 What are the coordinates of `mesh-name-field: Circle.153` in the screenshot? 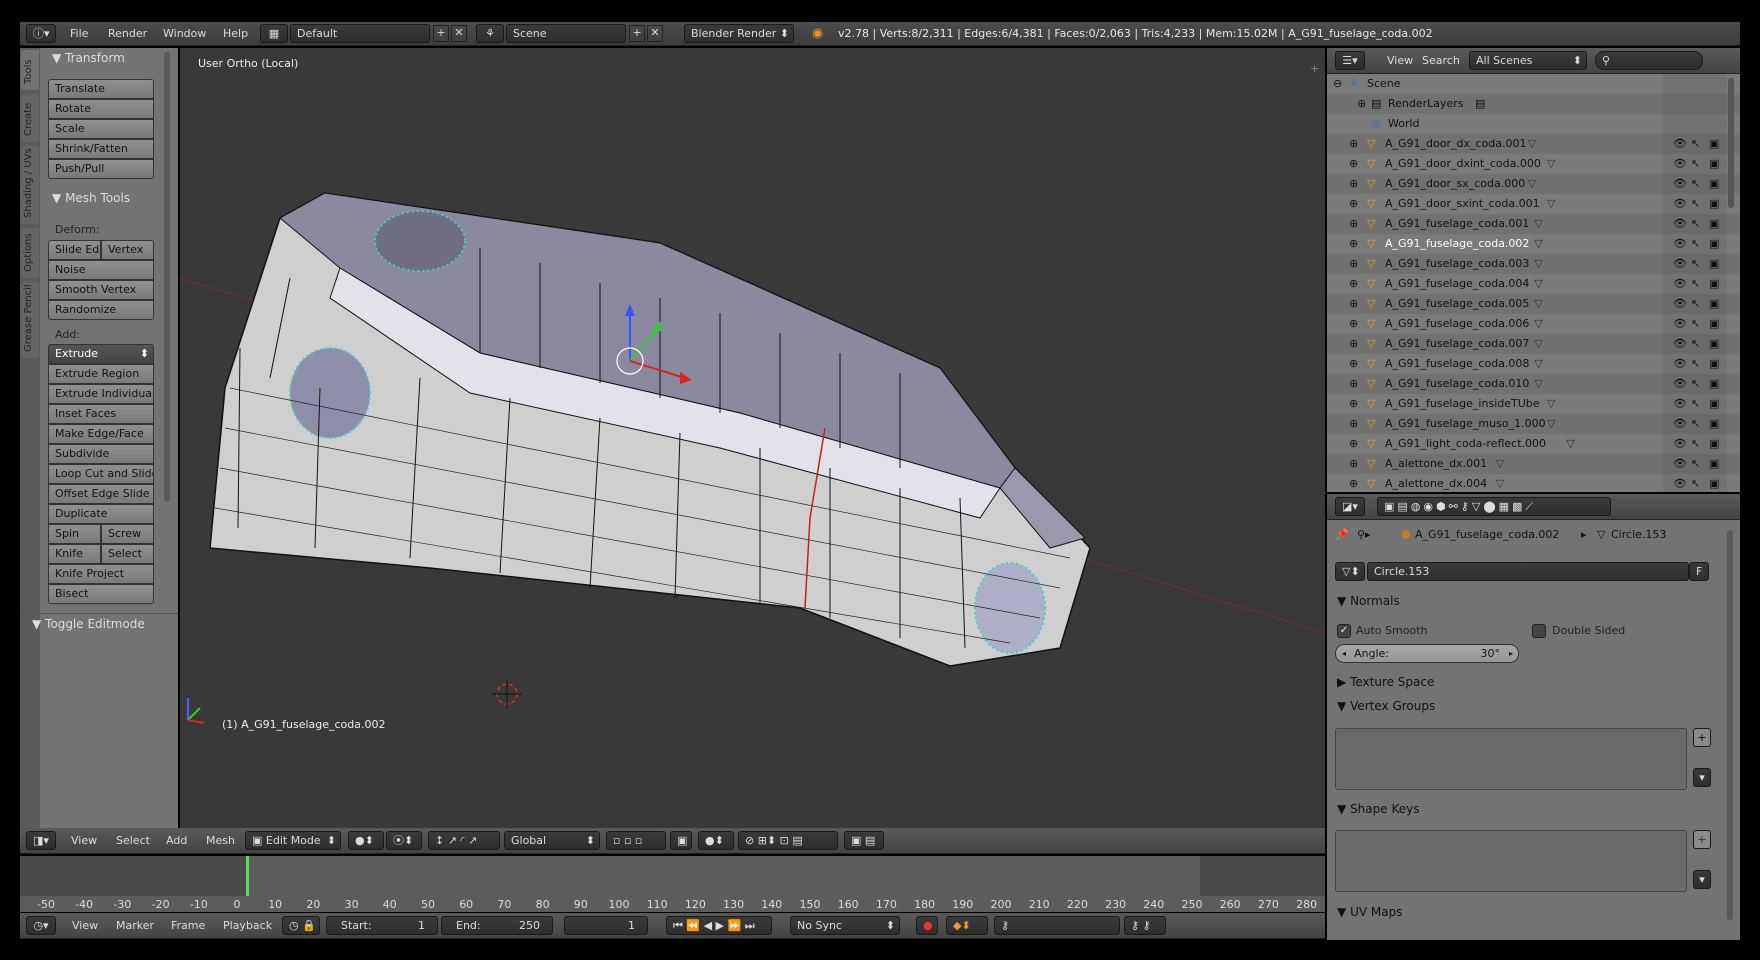 It's located at (1528, 571).